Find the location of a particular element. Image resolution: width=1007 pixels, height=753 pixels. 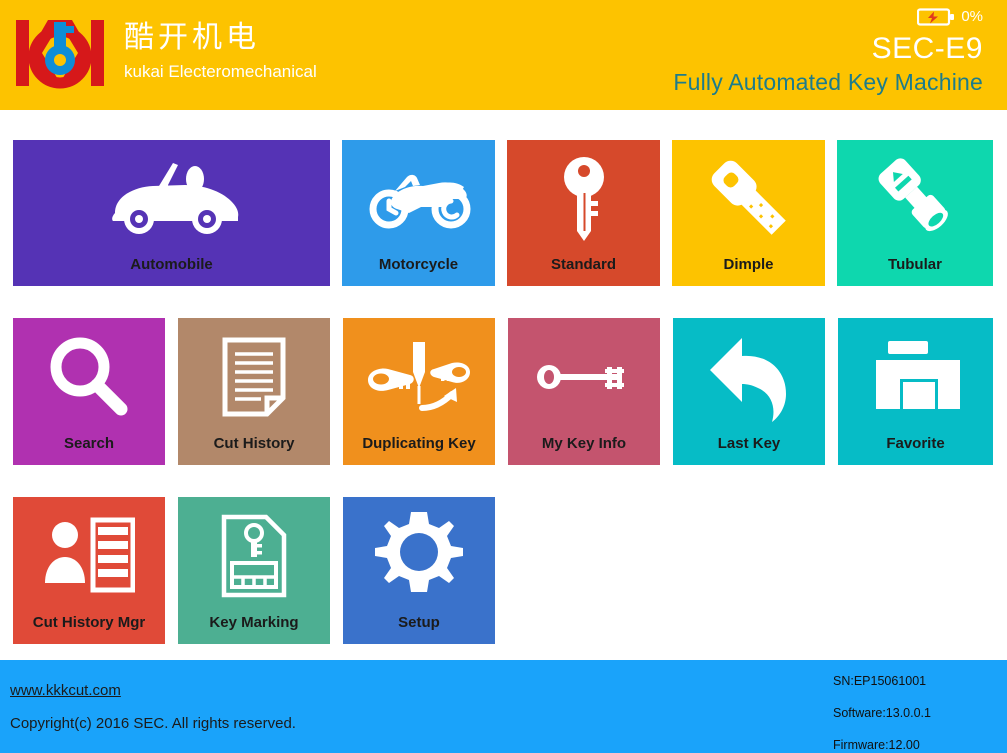

tile-label: Key Marking is located at coordinates (254, 622).